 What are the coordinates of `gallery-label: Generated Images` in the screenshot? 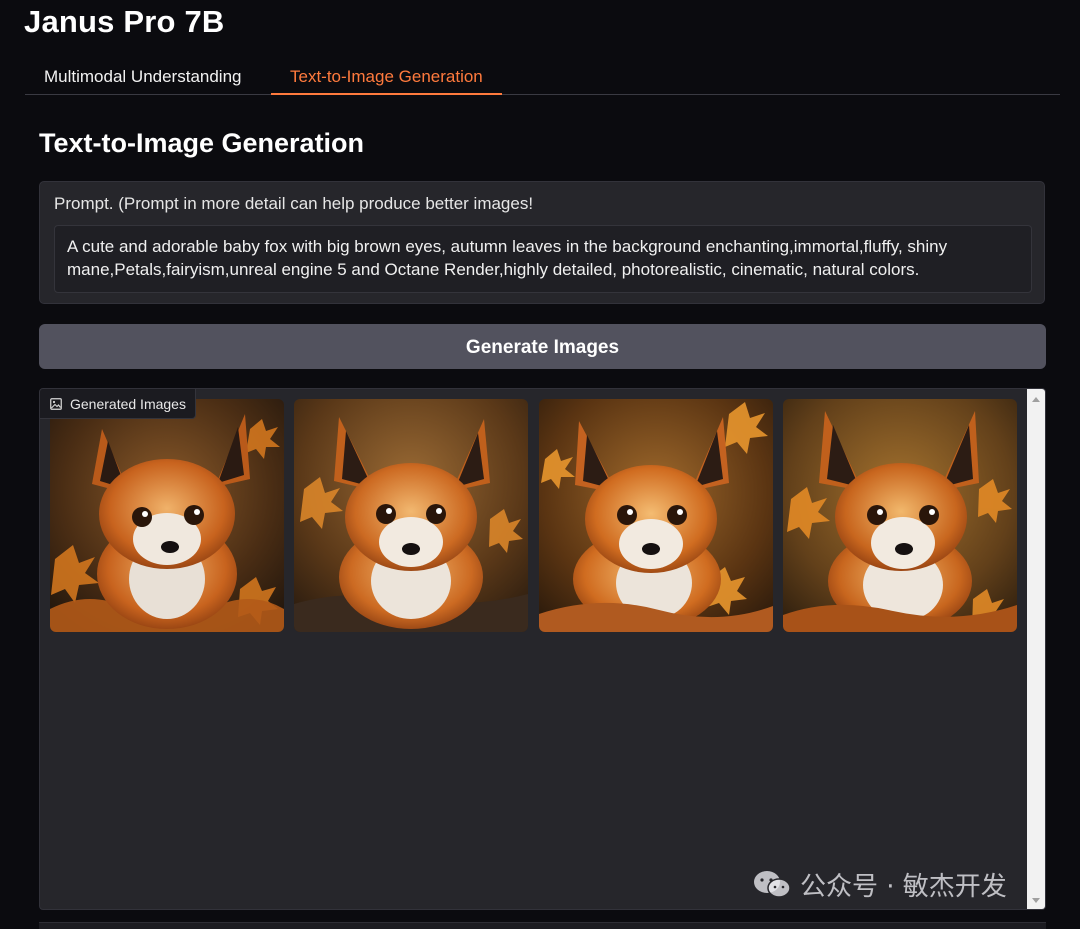 It's located at (118, 404).